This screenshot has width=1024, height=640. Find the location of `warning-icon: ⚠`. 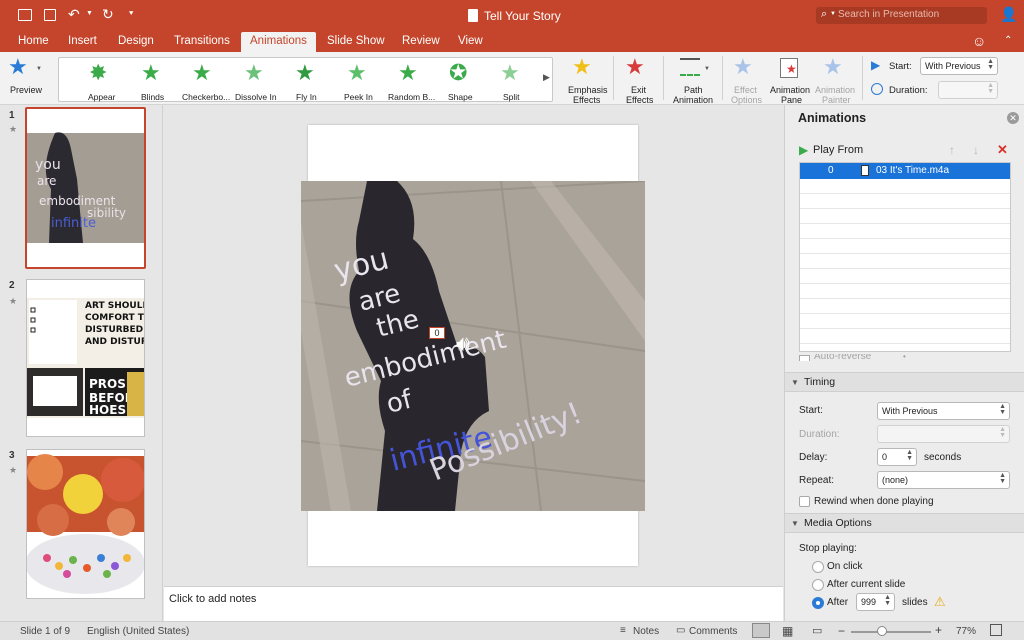

warning-icon: ⚠ is located at coordinates (940, 602).